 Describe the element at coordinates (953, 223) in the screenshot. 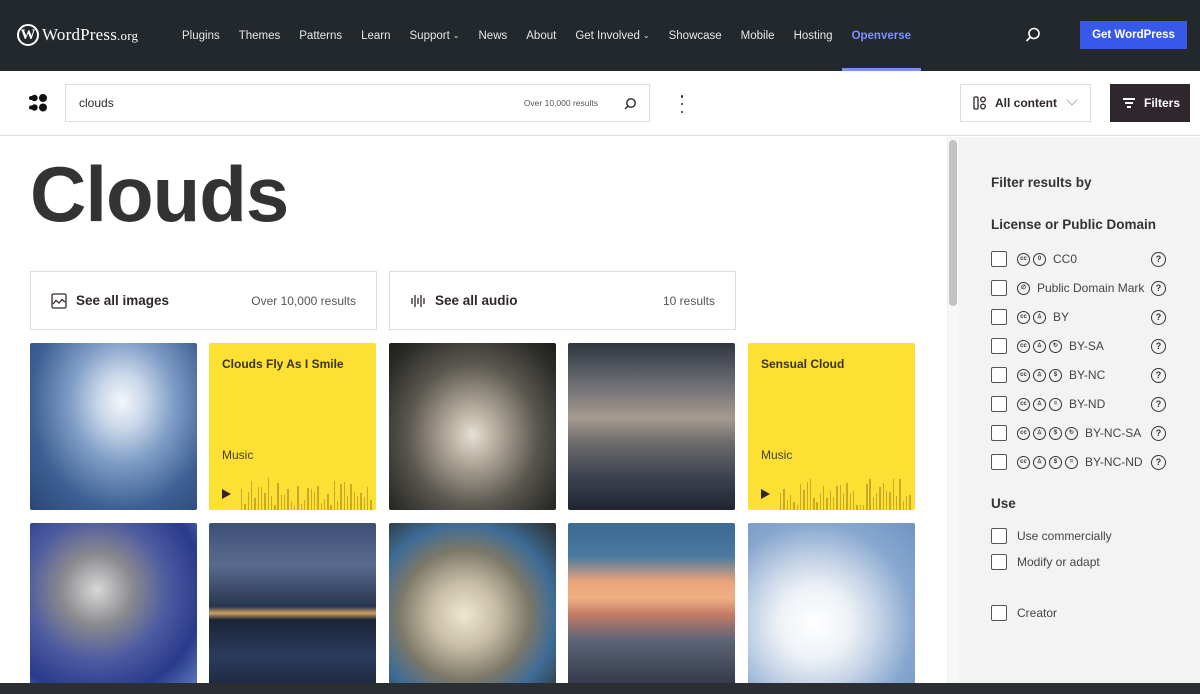

I see `scrollbar-thumb` at that location.